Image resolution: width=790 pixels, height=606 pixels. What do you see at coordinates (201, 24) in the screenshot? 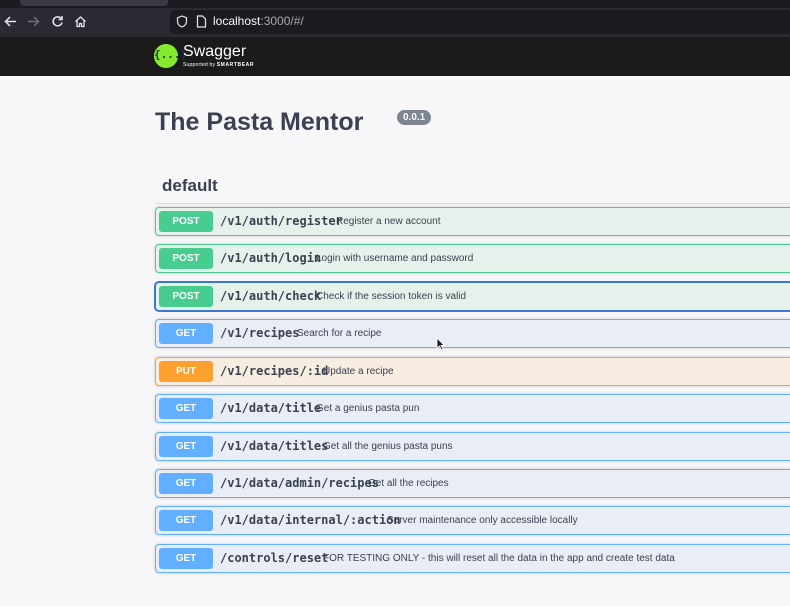
I see `page-icon` at bounding box center [201, 24].